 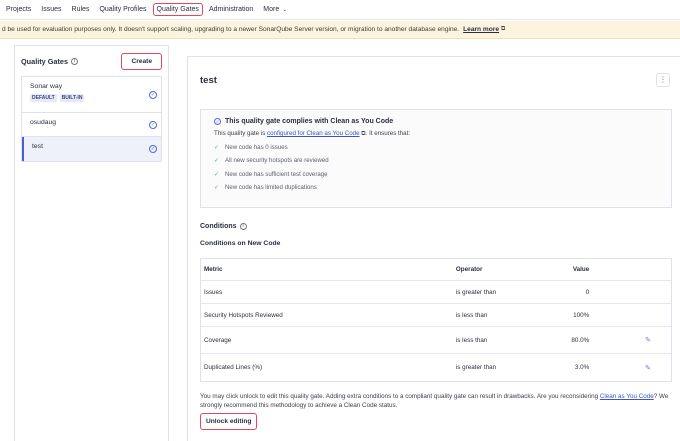 What do you see at coordinates (177, 9) in the screenshot?
I see `nav-quality-gates: Quality Gates` at bounding box center [177, 9].